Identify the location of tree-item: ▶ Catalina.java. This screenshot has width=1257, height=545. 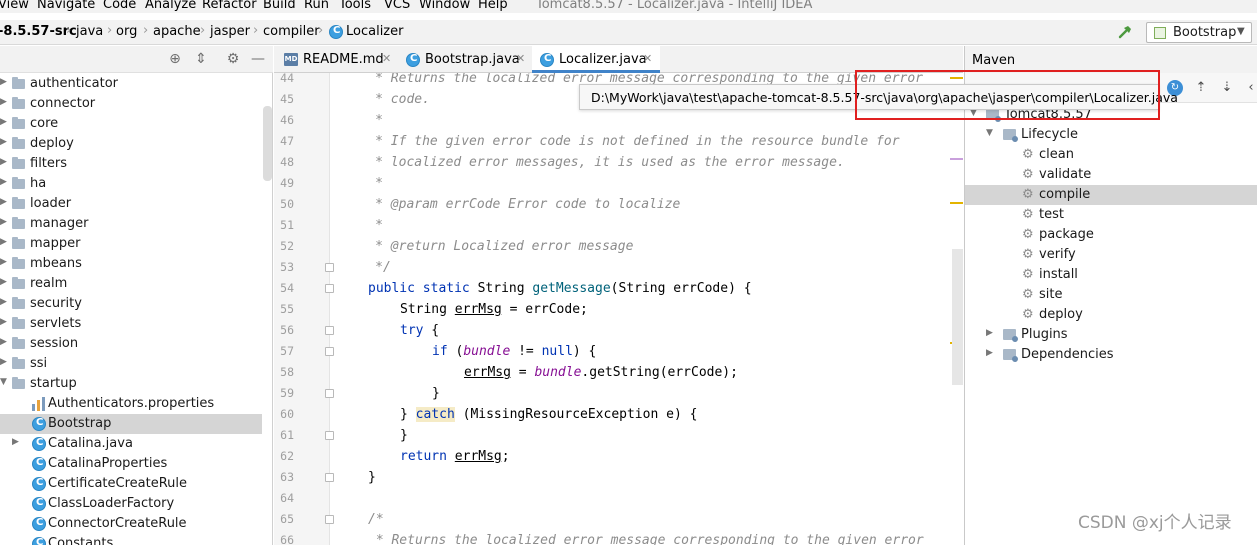
(131, 444).